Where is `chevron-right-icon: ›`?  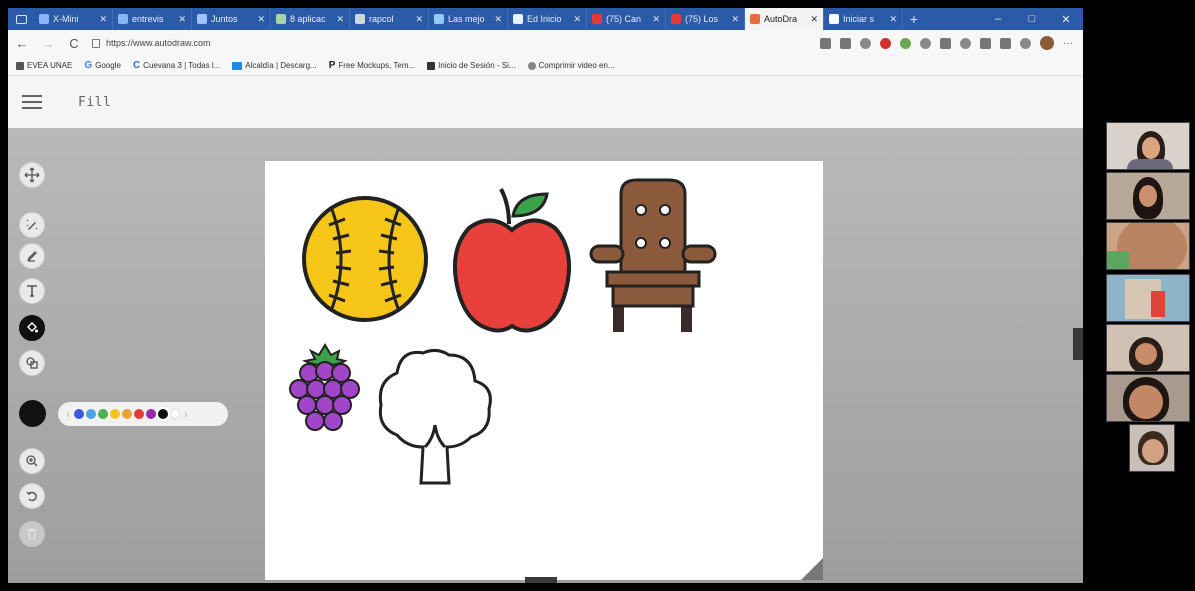 chevron-right-icon: › is located at coordinates (186, 414).